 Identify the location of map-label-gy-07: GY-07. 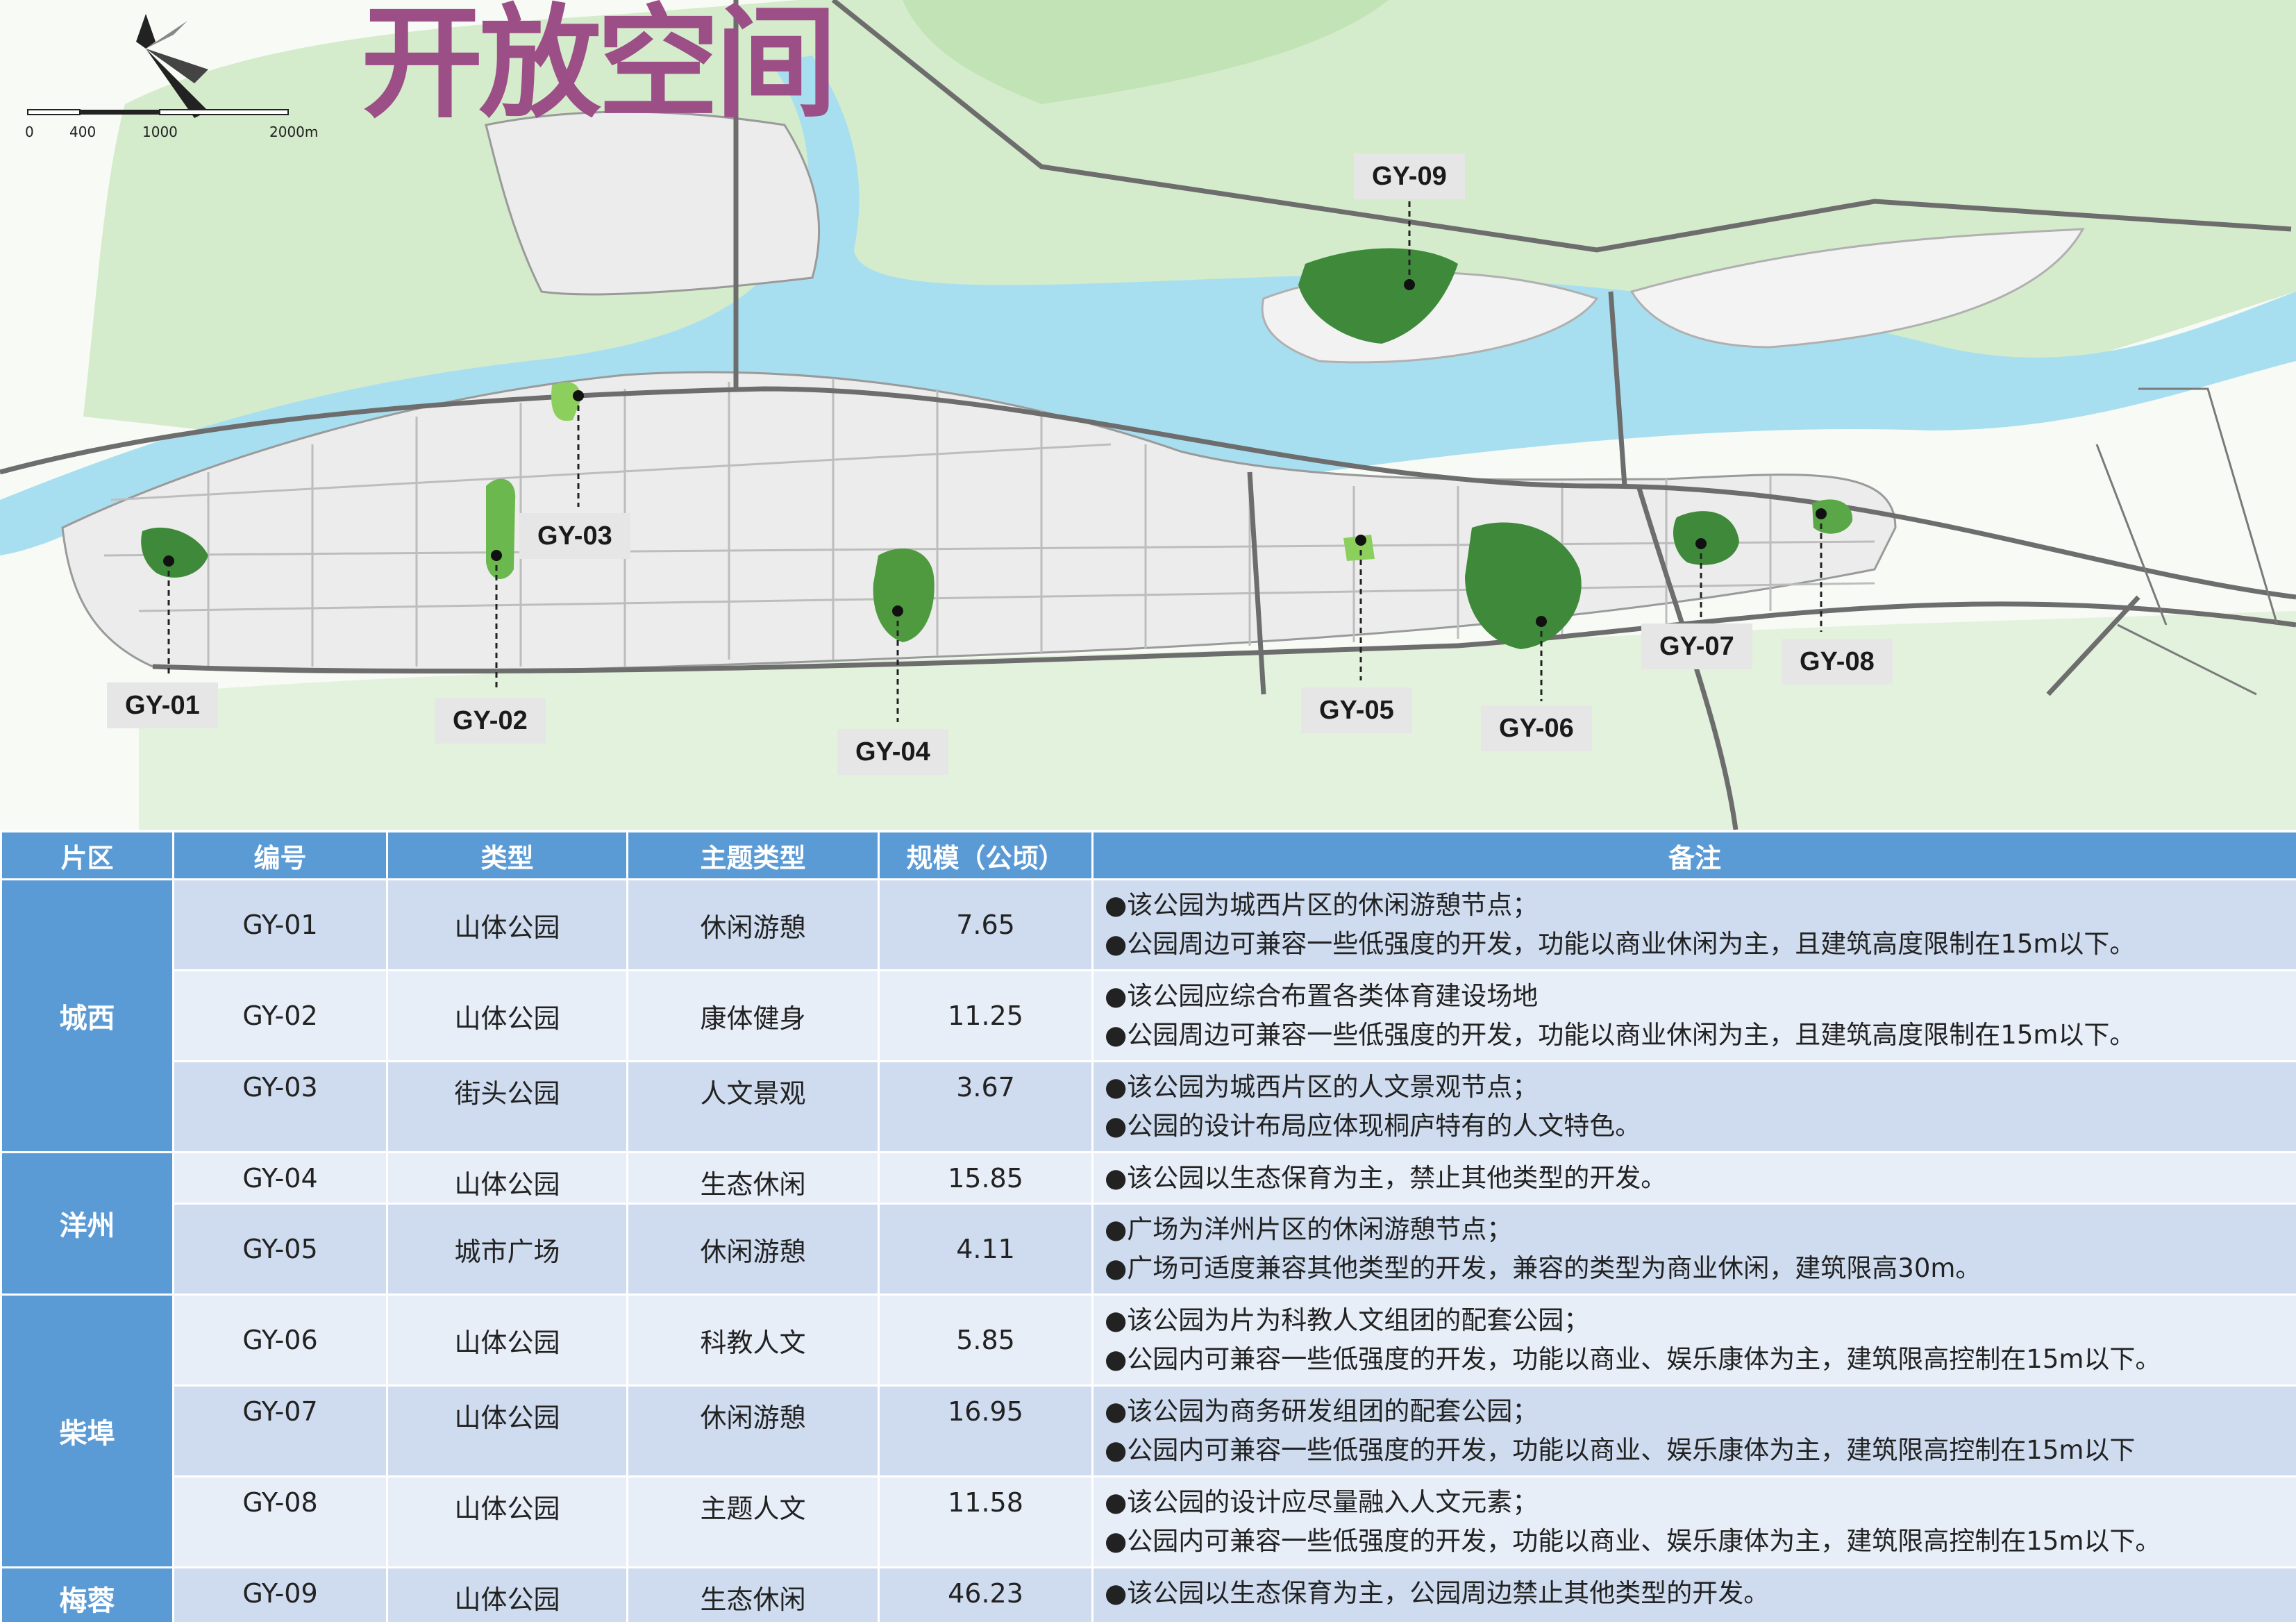
(1696, 646).